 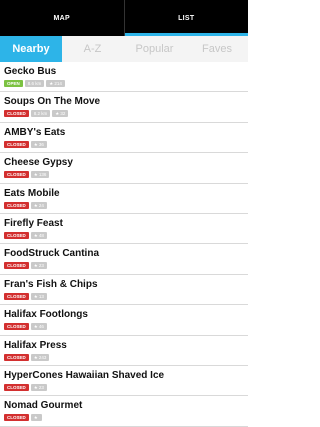 I want to click on top-bar: MAP LIST, so click(x=124, y=18).